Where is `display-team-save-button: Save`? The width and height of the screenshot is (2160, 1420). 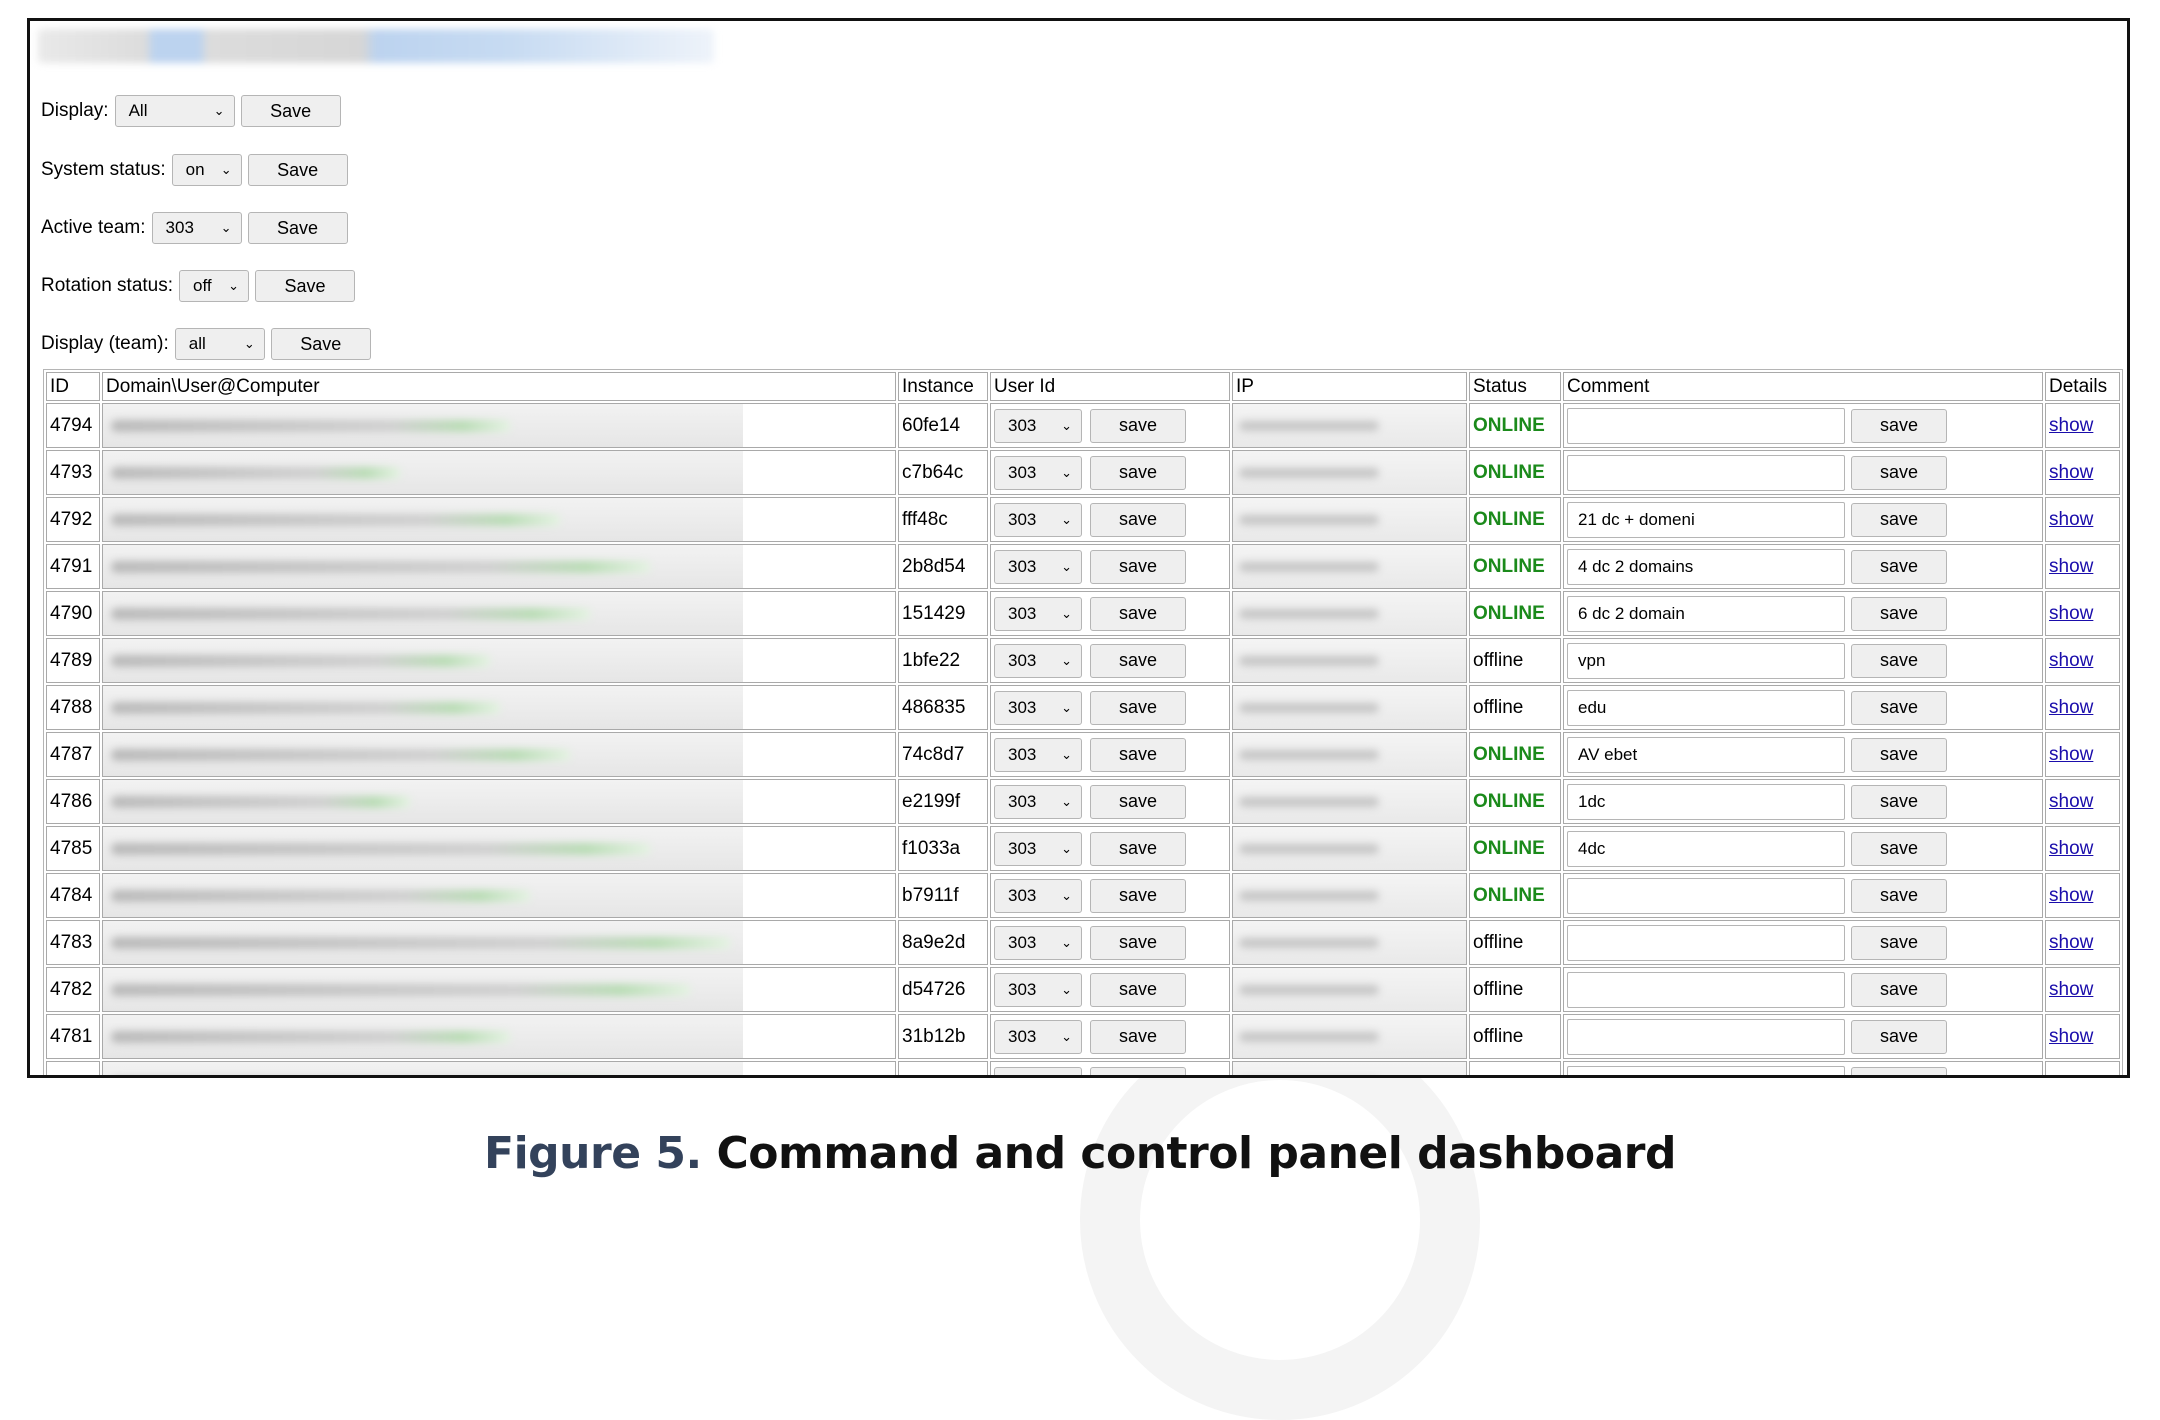
display-team-save-button: Save is located at coordinates (320, 344).